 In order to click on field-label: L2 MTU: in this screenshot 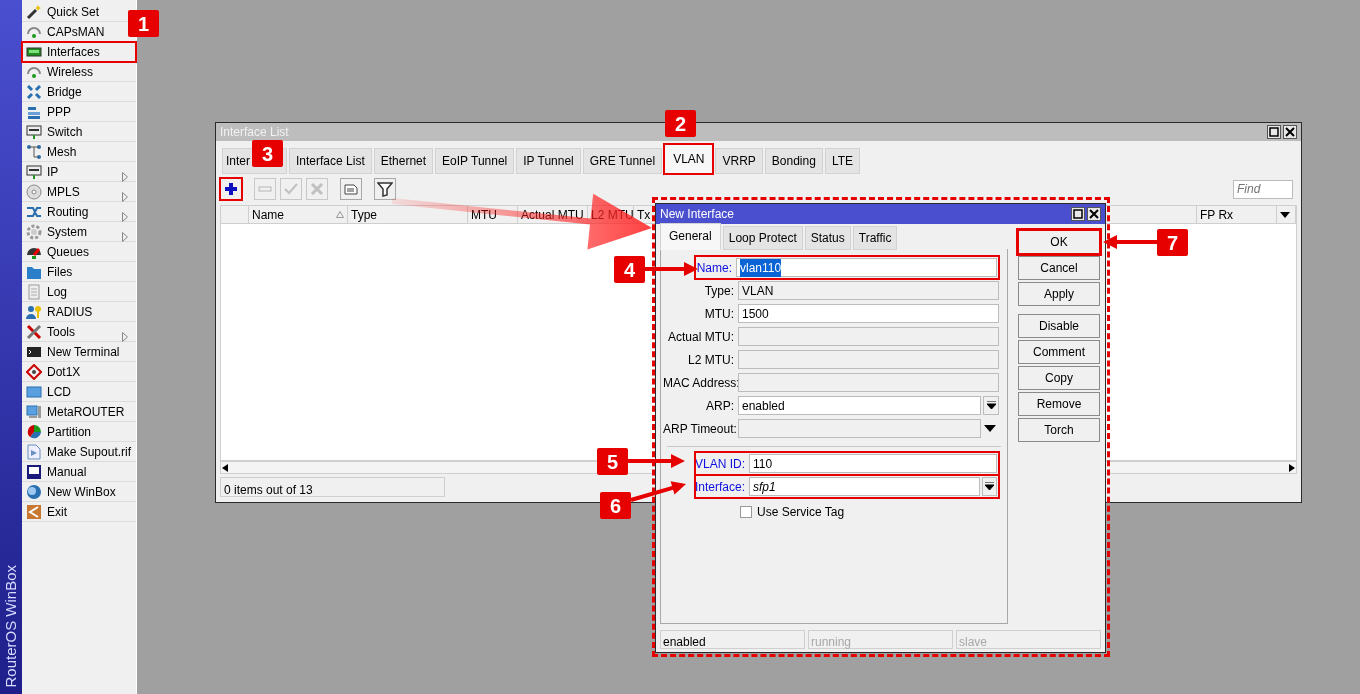, I will do `click(710, 360)`.